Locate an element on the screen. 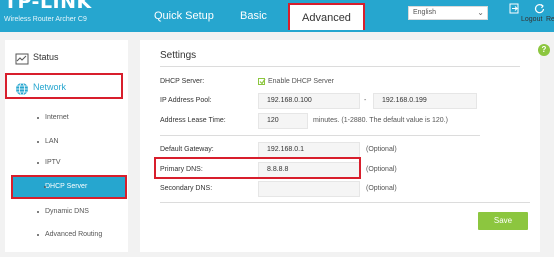  sidebar-item-iptv: IPTV is located at coordinates (66, 163).